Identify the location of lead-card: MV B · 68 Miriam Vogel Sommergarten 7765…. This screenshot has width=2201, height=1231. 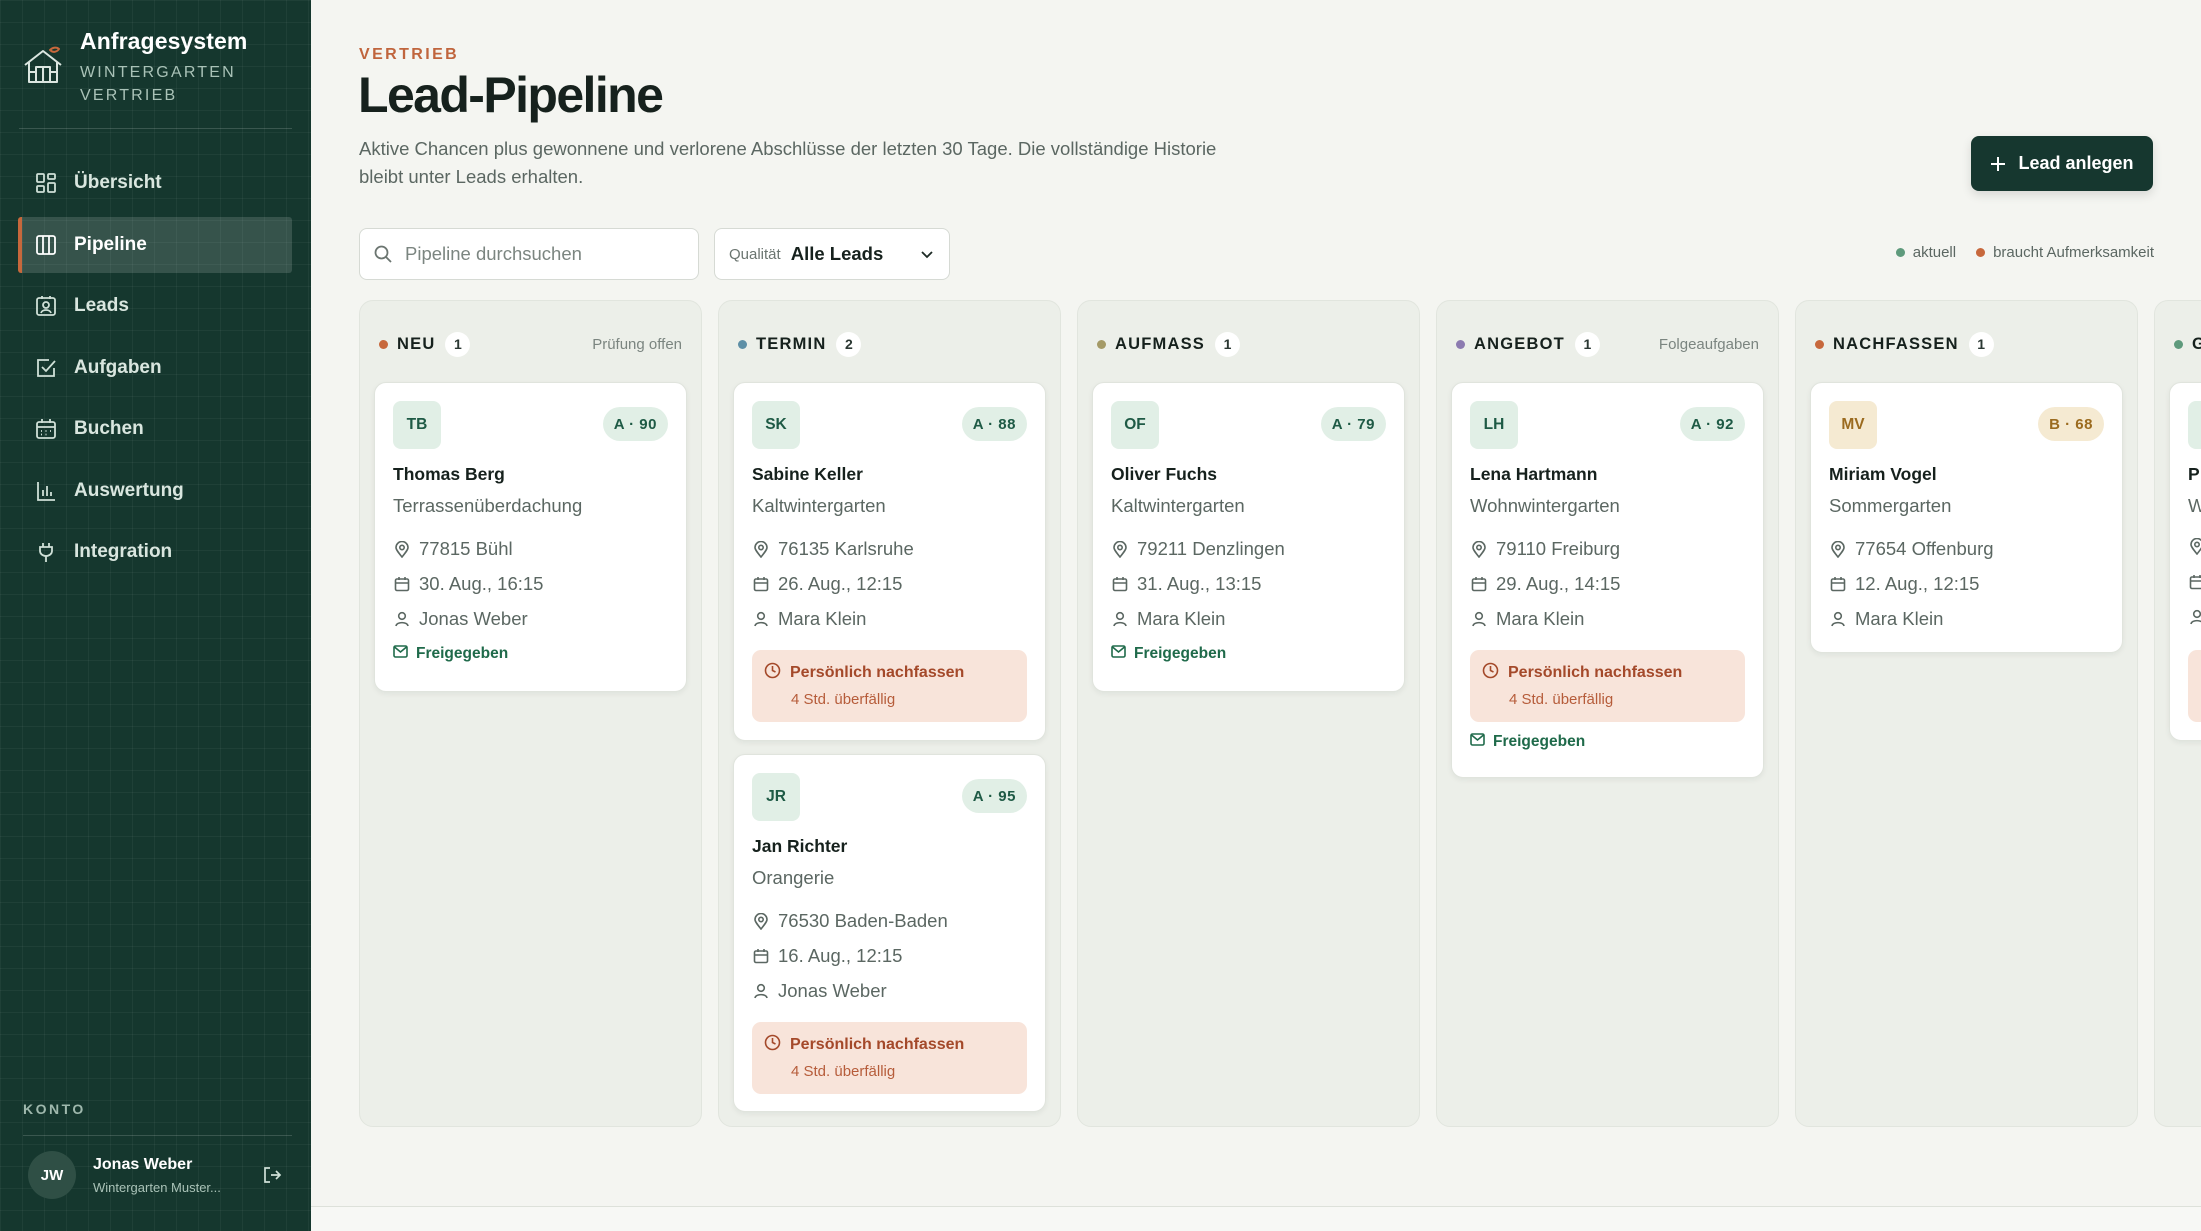
(1966, 517).